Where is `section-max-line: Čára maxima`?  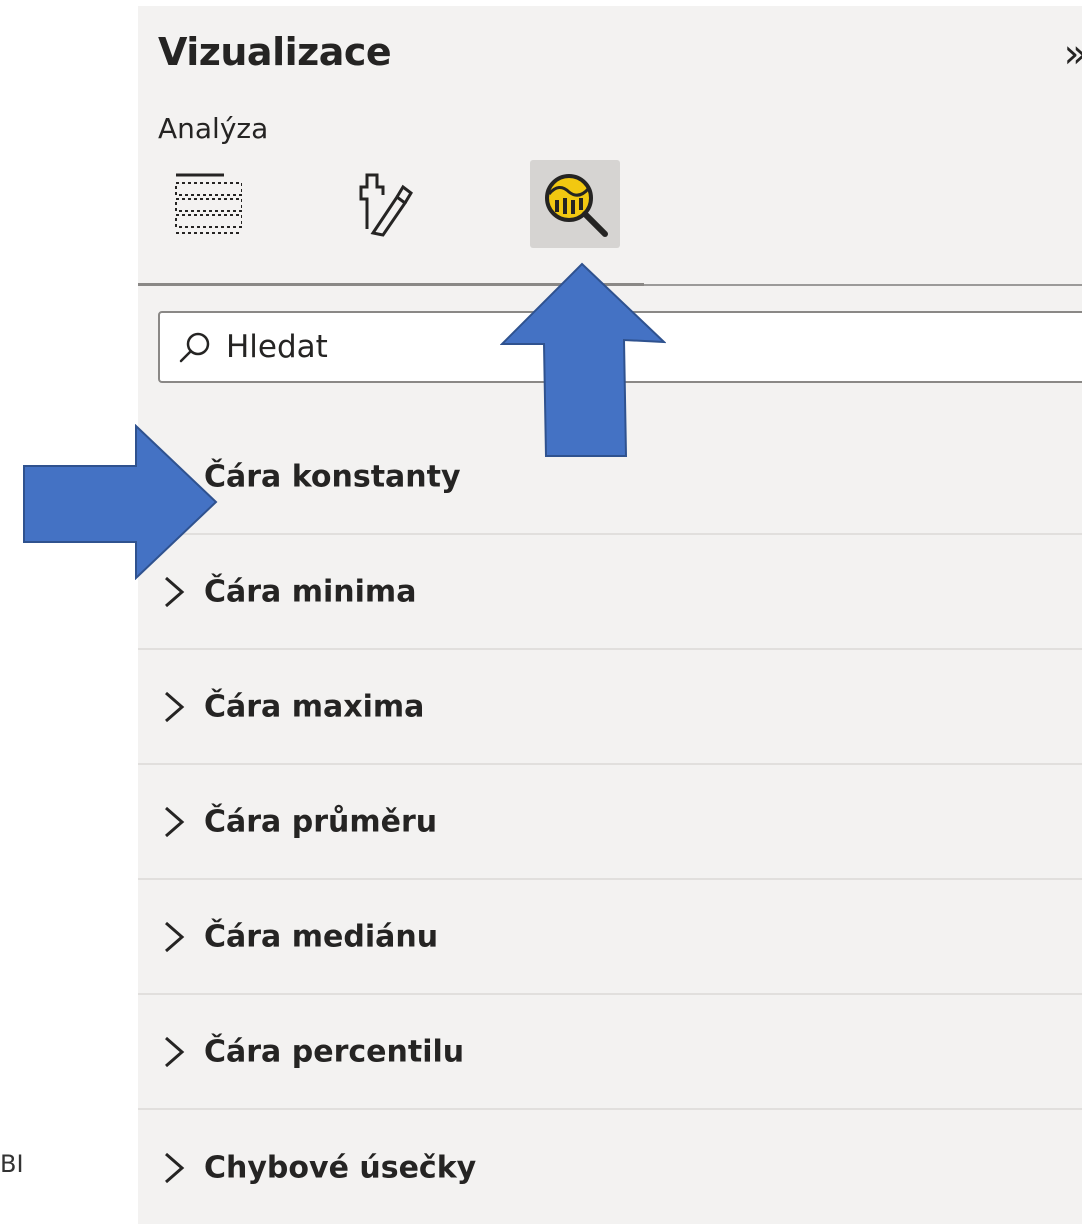 section-max-line: Čára maxima is located at coordinates (610, 707).